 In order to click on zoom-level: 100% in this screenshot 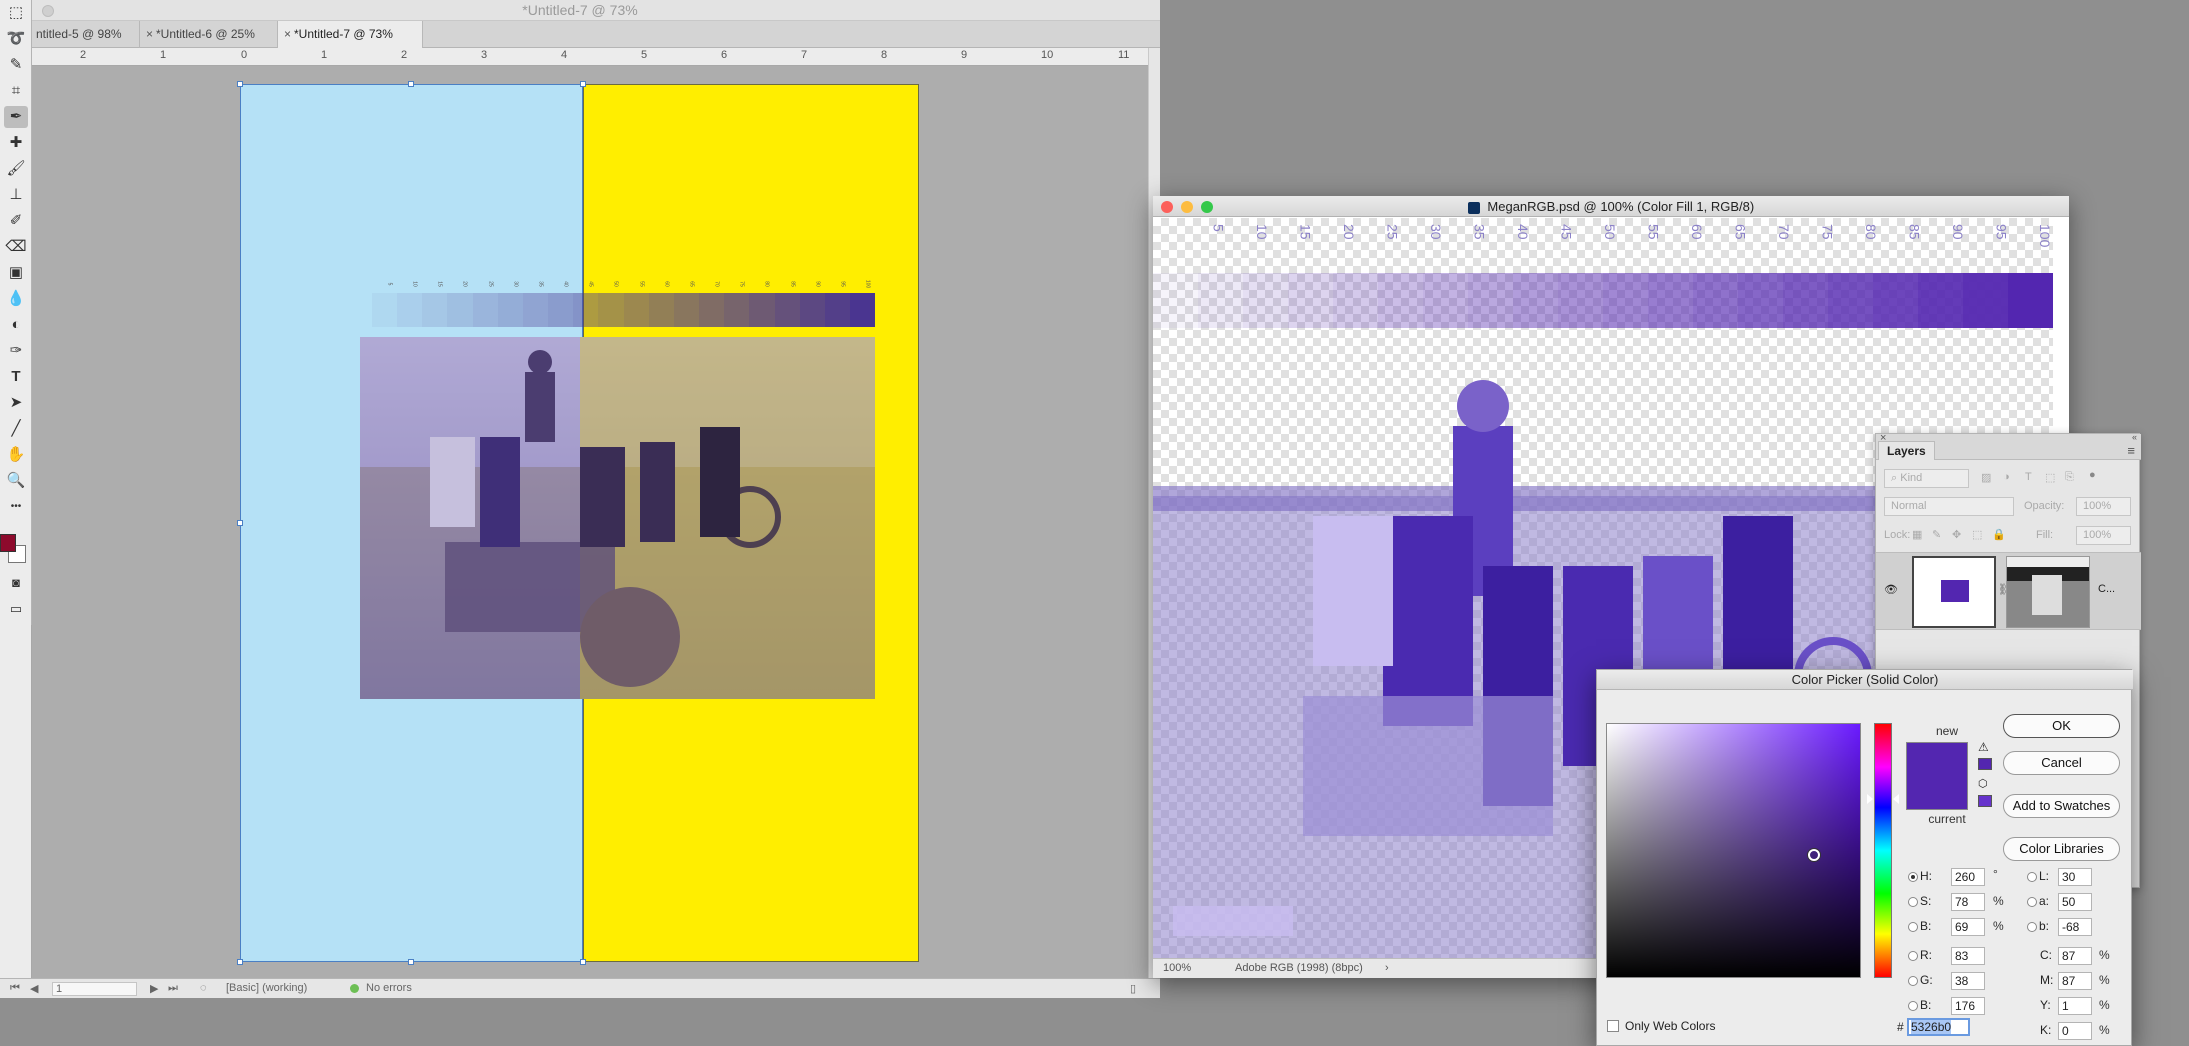, I will do `click(1177, 968)`.